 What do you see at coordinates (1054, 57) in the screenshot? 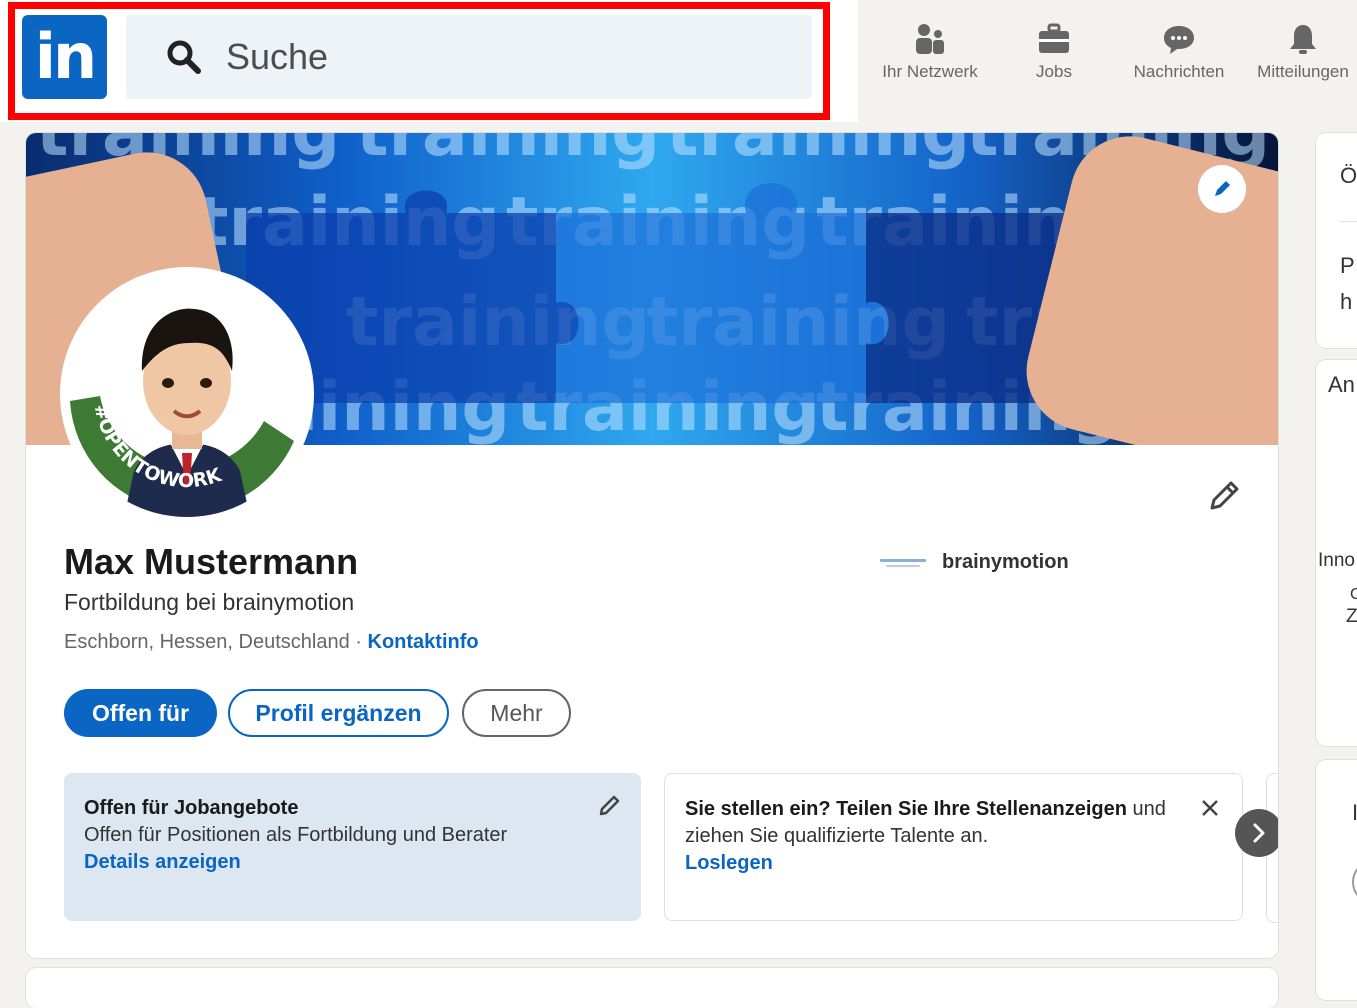
I see `nav-item-jobs: Jobs` at bounding box center [1054, 57].